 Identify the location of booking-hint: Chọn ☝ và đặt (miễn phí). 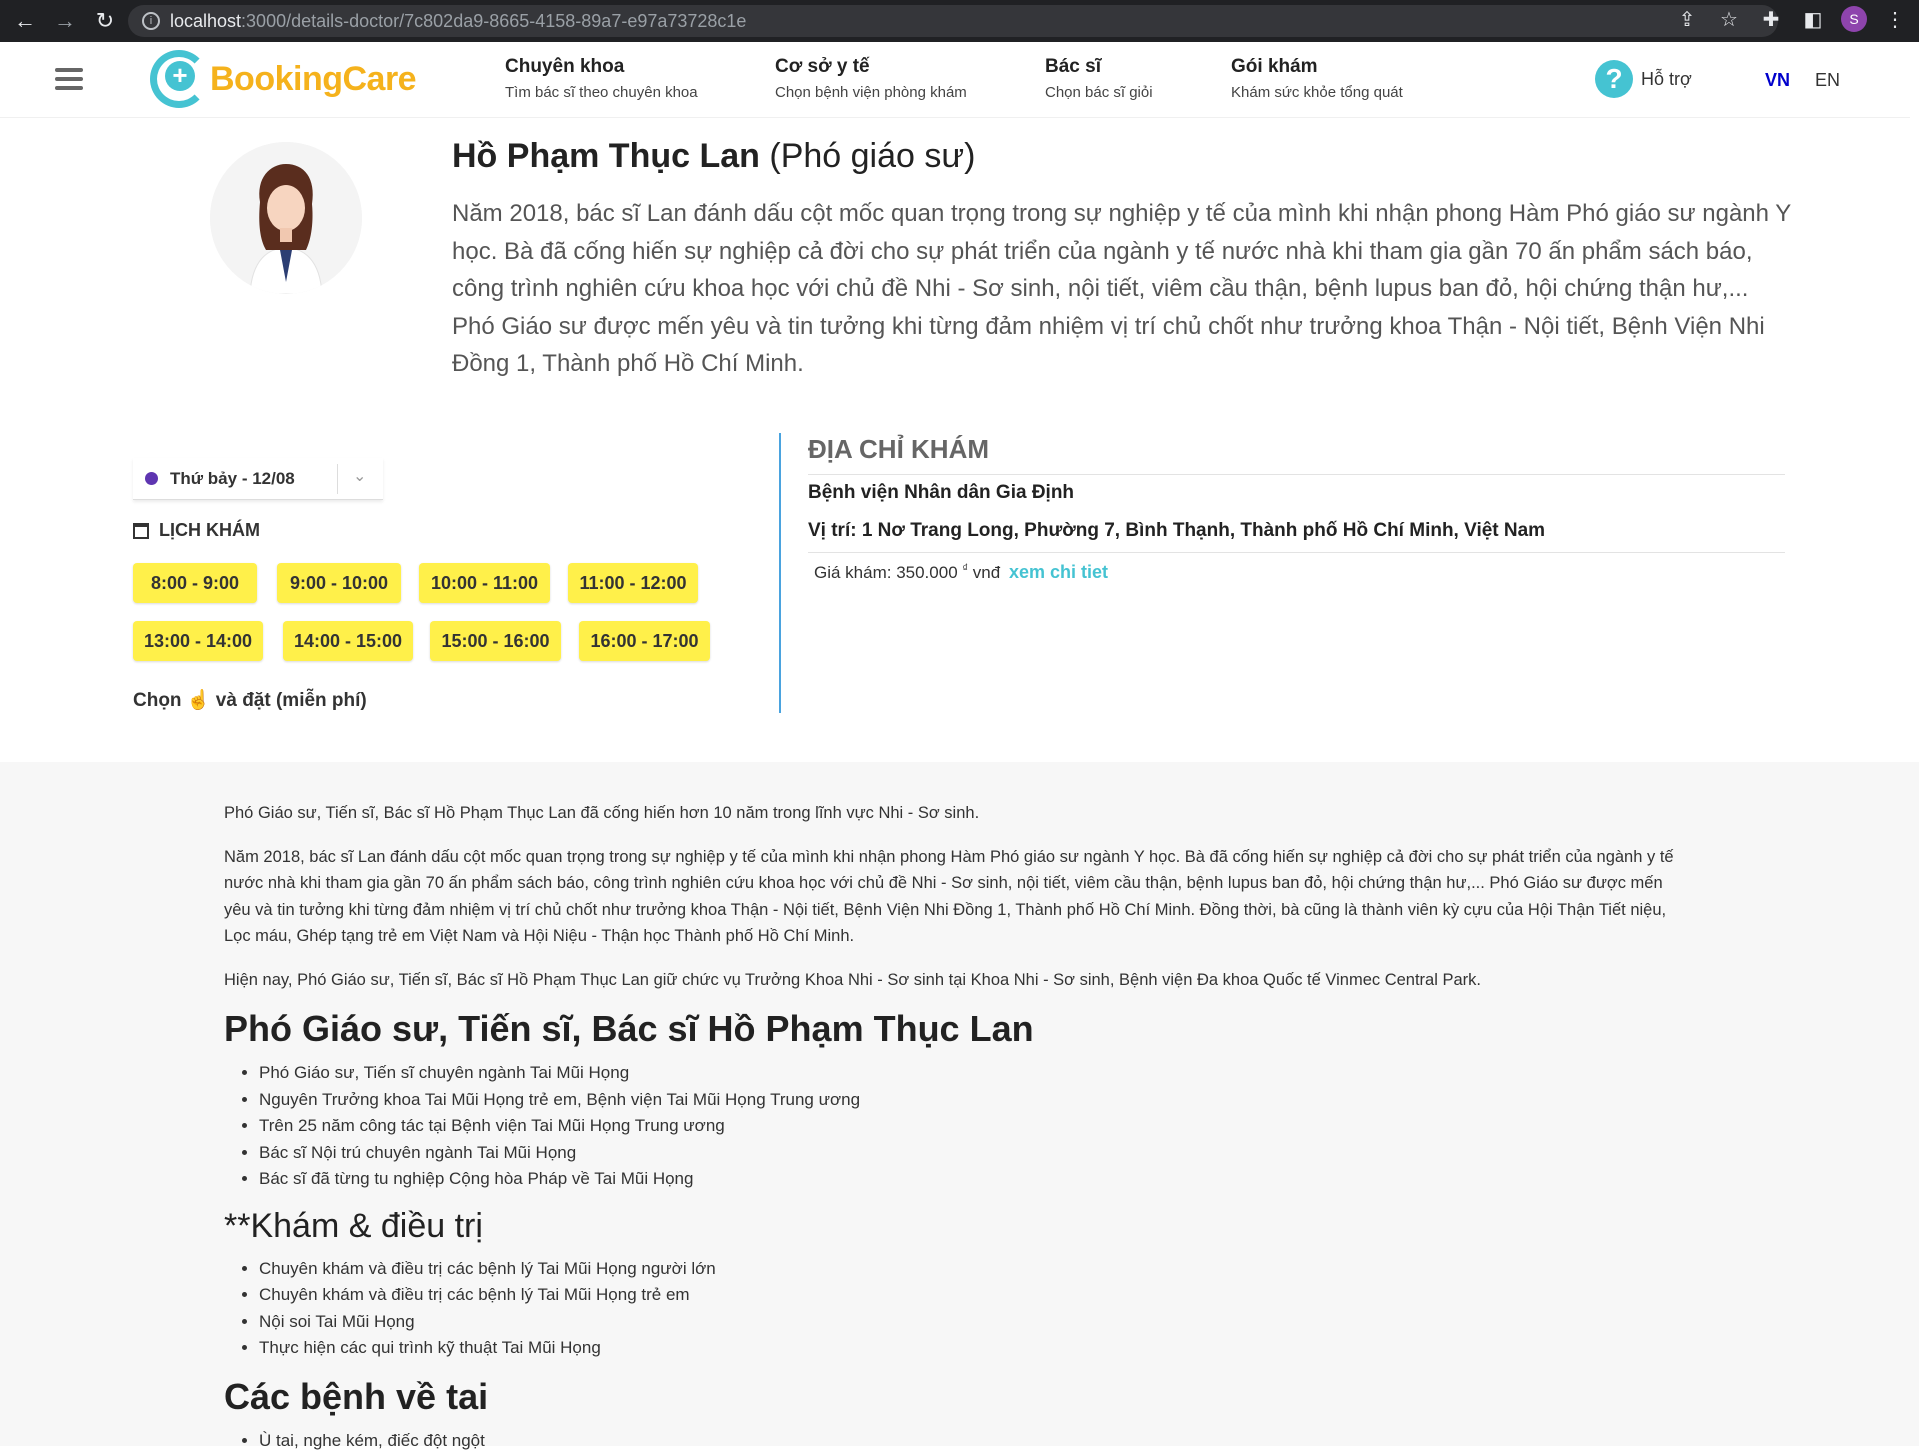
(250, 700).